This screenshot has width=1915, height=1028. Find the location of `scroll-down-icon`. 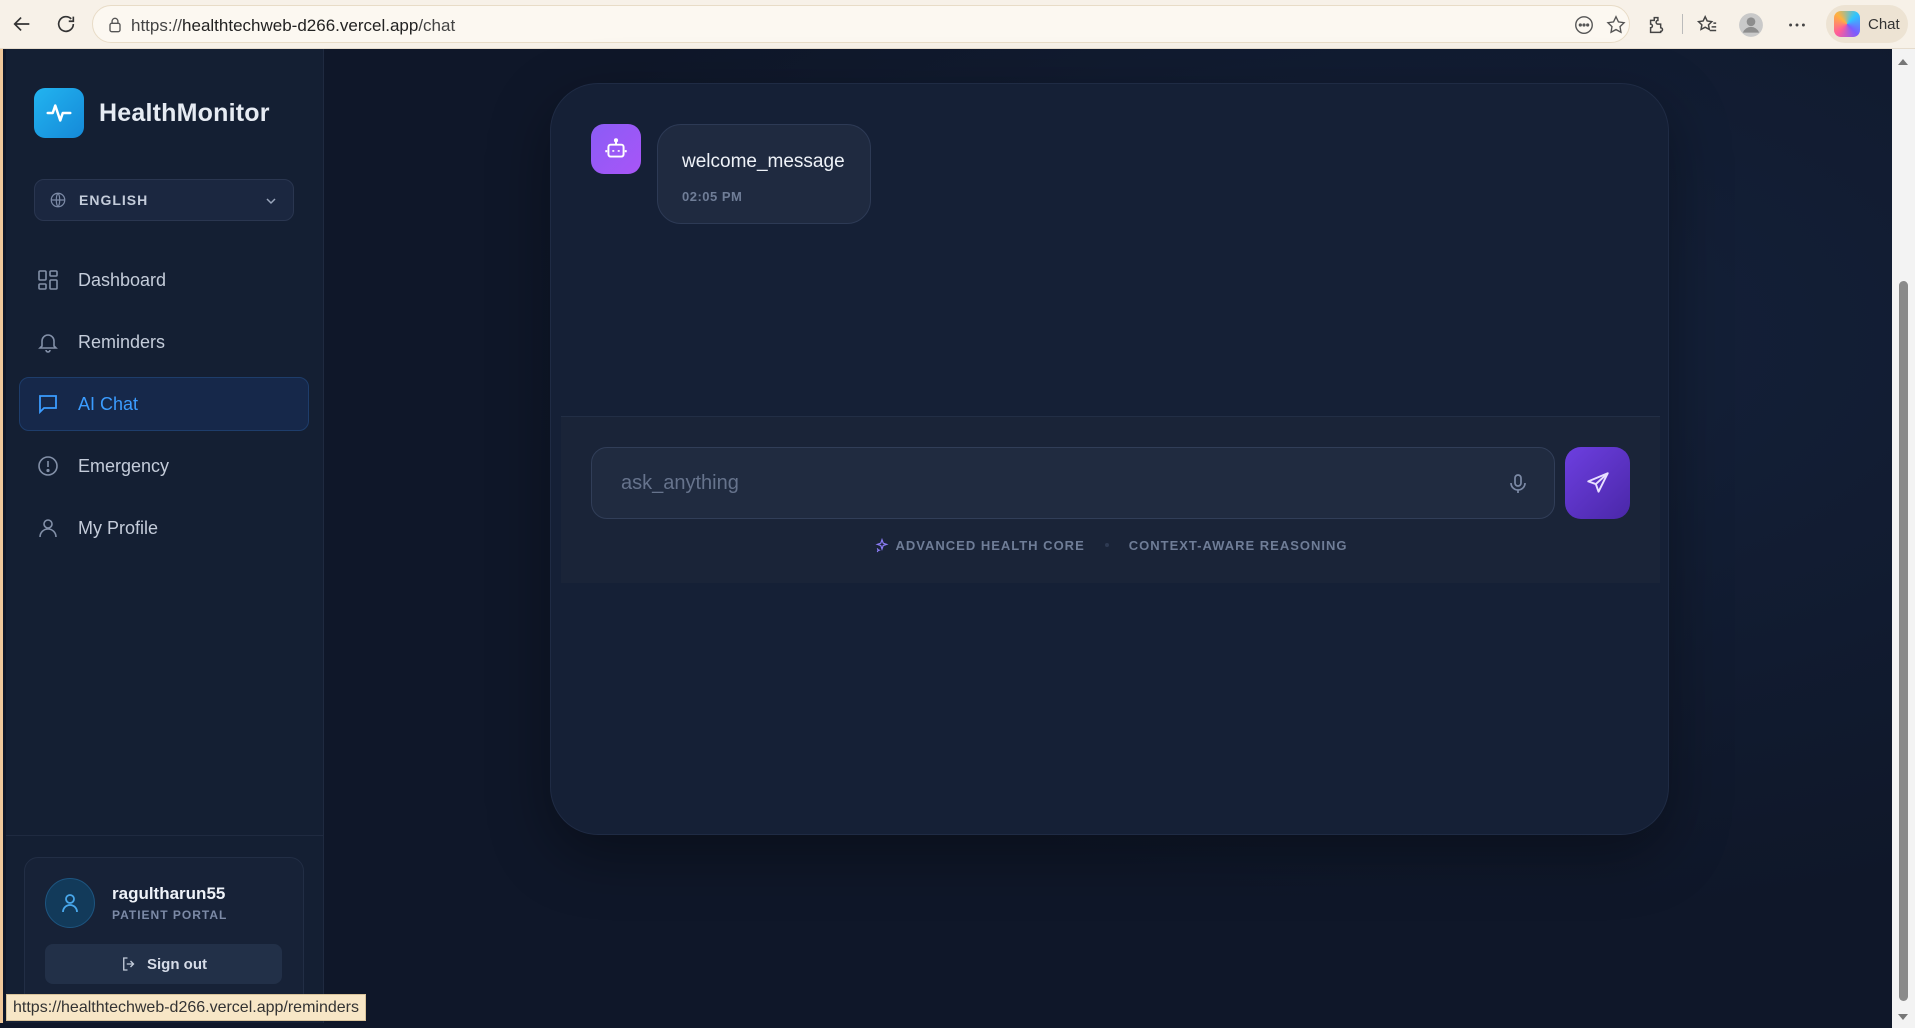

scroll-down-icon is located at coordinates (1903, 1017).